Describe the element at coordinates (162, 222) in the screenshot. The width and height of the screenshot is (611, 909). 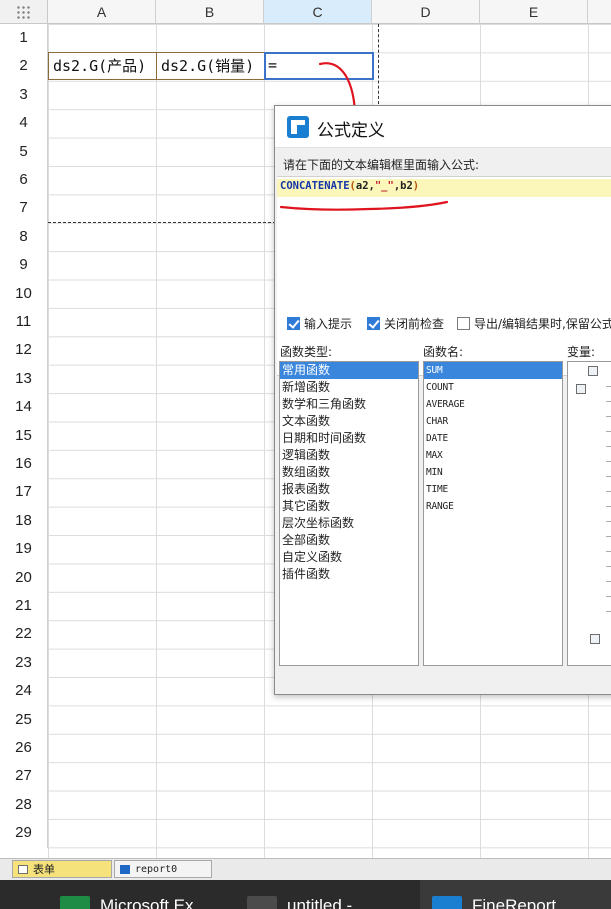
I see `page-break-horizontal` at that location.